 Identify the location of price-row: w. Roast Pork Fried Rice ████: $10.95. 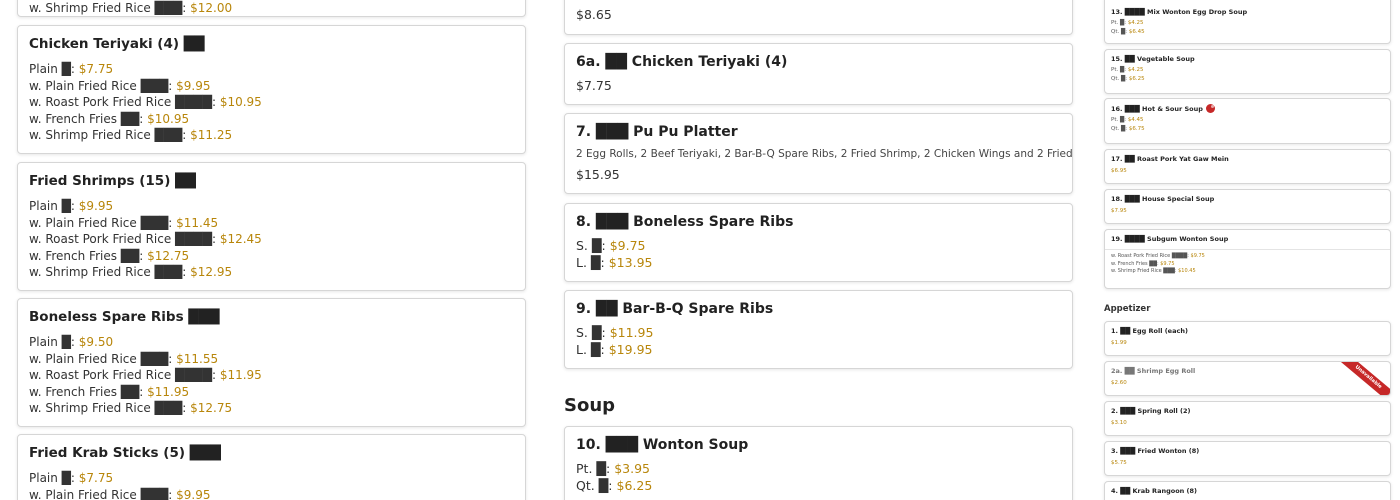
(145, 102).